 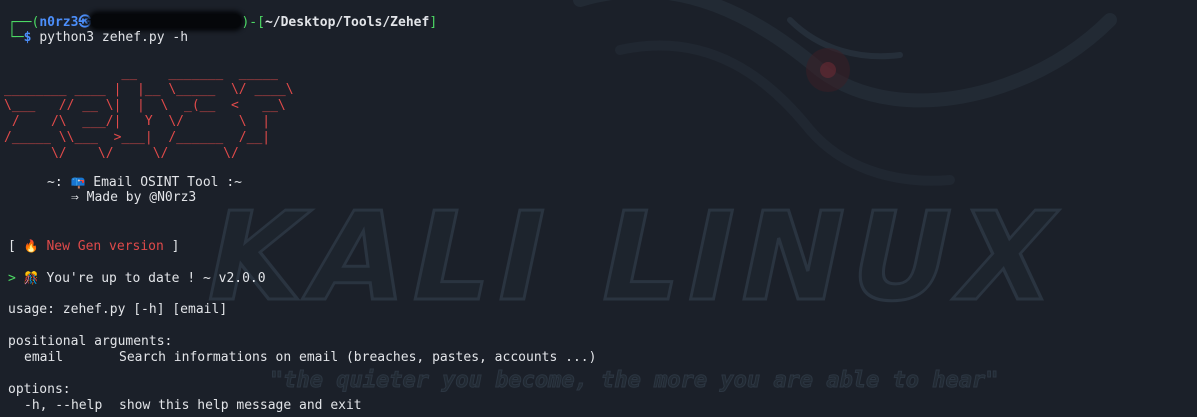 What do you see at coordinates (141, 197) in the screenshot?
I see `made-by-text: Made by @N0rz3` at bounding box center [141, 197].